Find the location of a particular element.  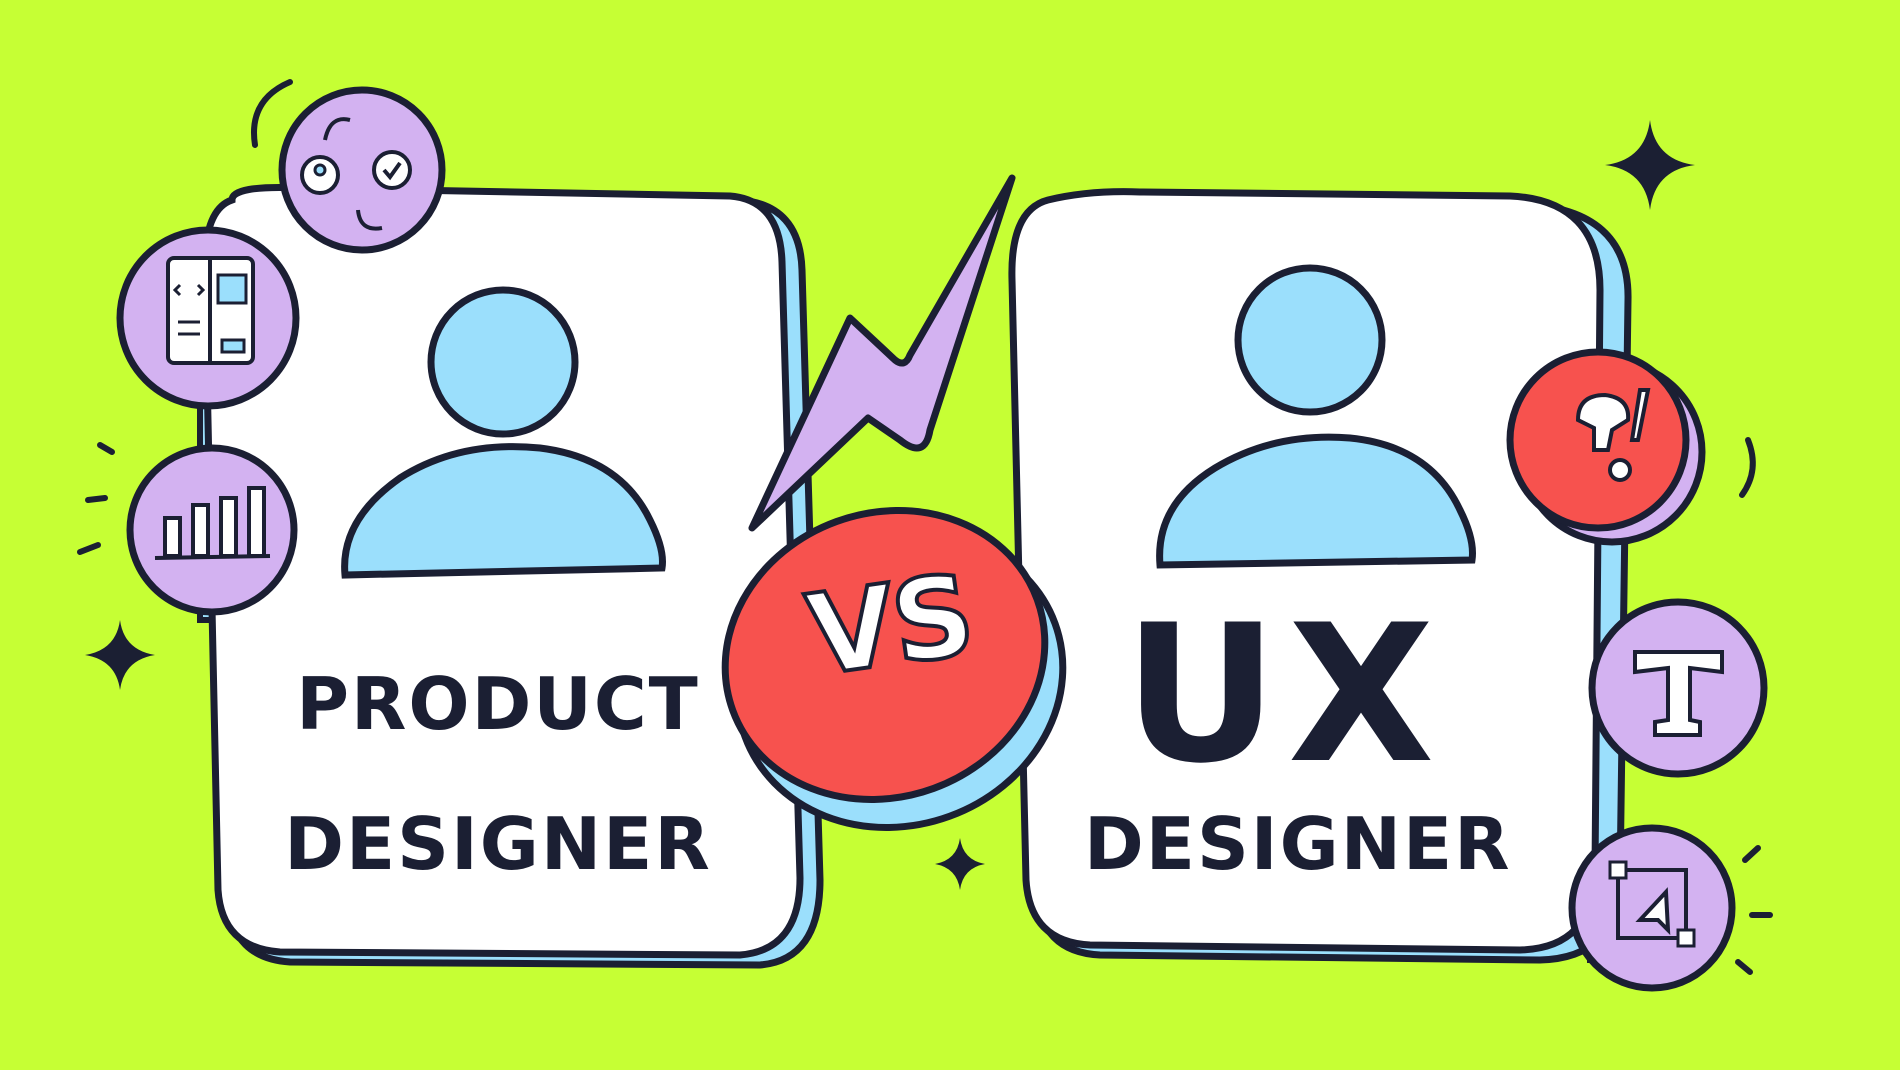

right-title-line1: UX is located at coordinates (1284, 694).